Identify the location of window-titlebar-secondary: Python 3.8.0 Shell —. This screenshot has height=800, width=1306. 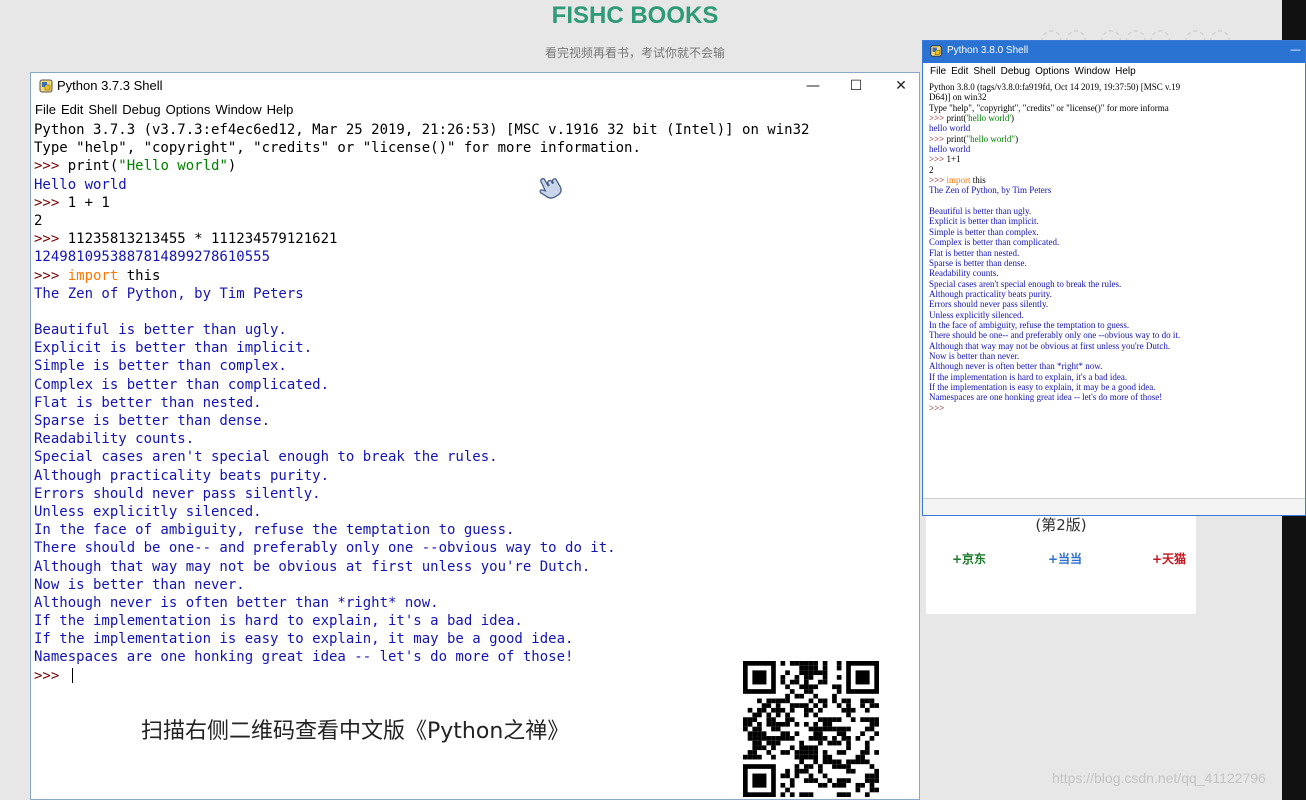
(1114, 52).